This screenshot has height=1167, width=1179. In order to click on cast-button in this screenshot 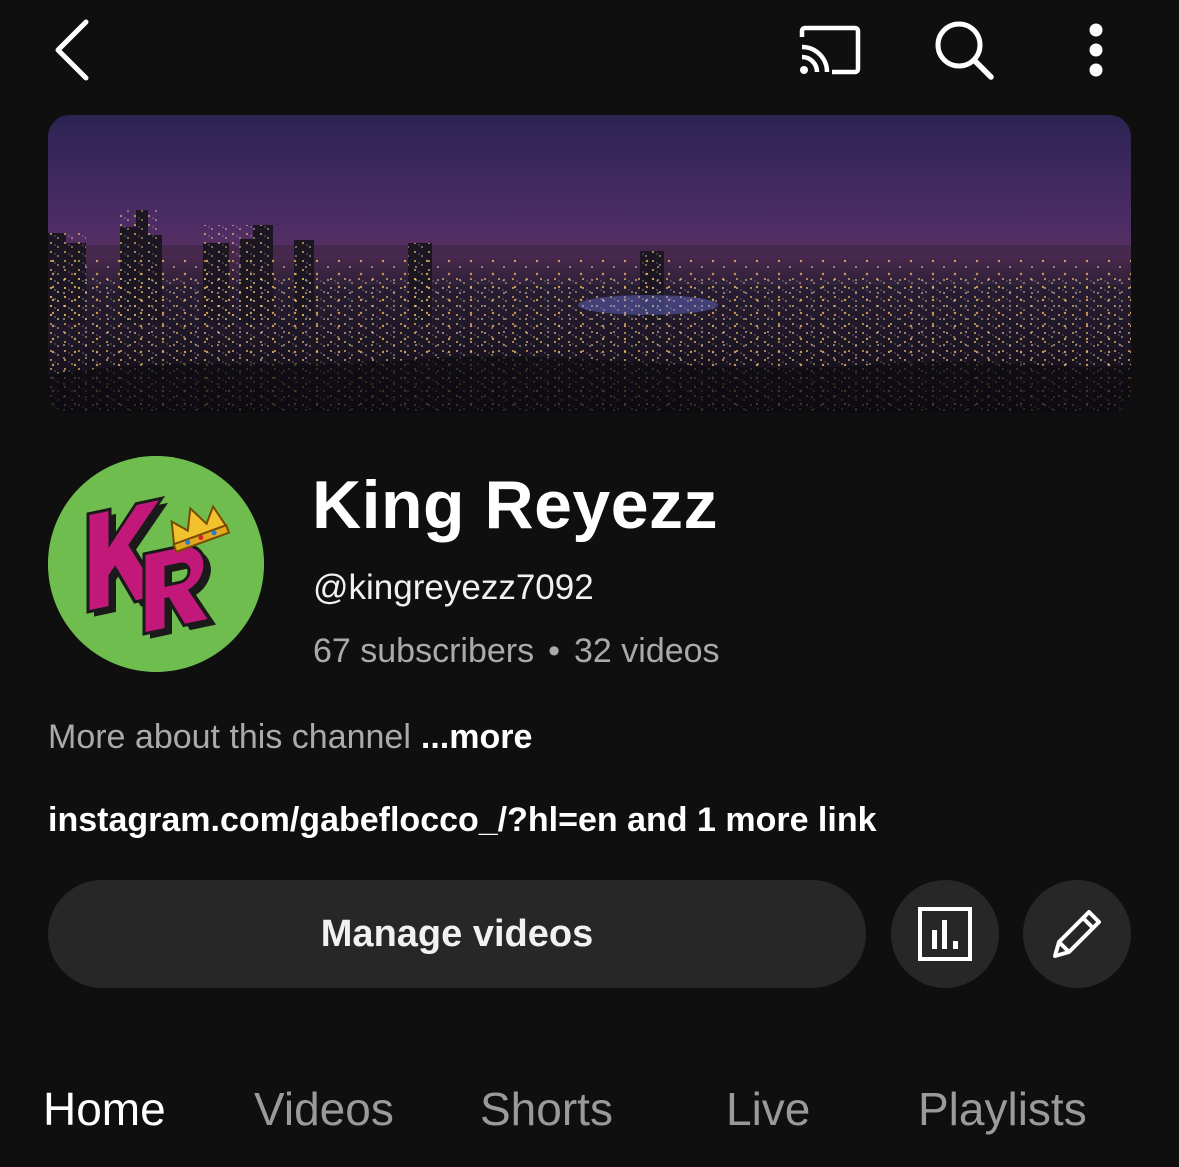, I will do `click(830, 50)`.